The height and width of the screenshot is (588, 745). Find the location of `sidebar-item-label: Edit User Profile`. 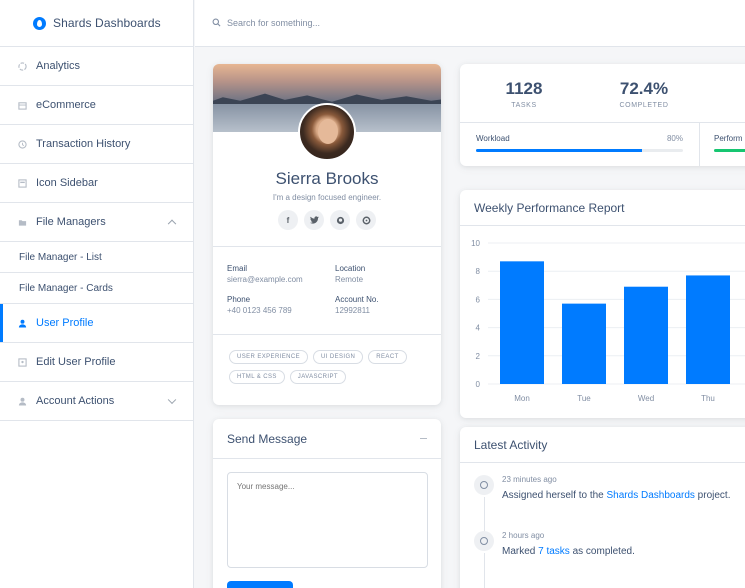

sidebar-item-label: Edit User Profile is located at coordinates (76, 362).